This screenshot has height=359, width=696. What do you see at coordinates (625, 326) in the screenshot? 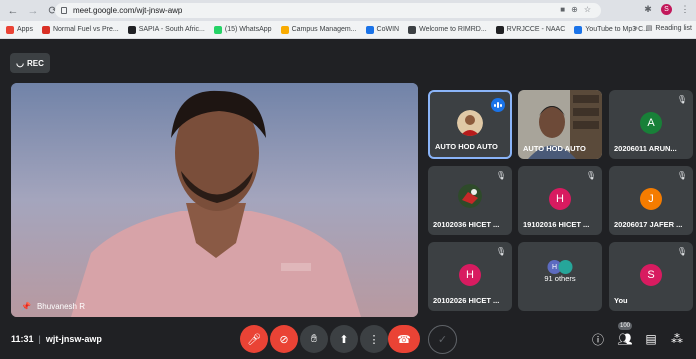
I see `participant-count: 100` at bounding box center [625, 326].